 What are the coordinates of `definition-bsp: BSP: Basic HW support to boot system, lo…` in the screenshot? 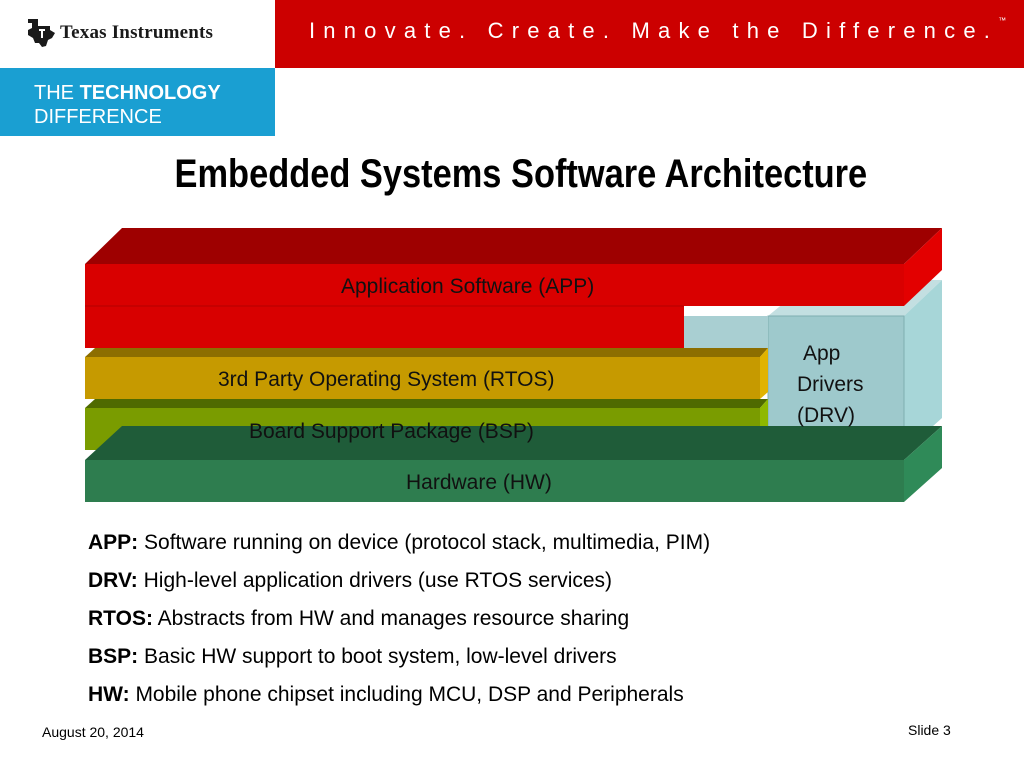 It's located at (528, 661).